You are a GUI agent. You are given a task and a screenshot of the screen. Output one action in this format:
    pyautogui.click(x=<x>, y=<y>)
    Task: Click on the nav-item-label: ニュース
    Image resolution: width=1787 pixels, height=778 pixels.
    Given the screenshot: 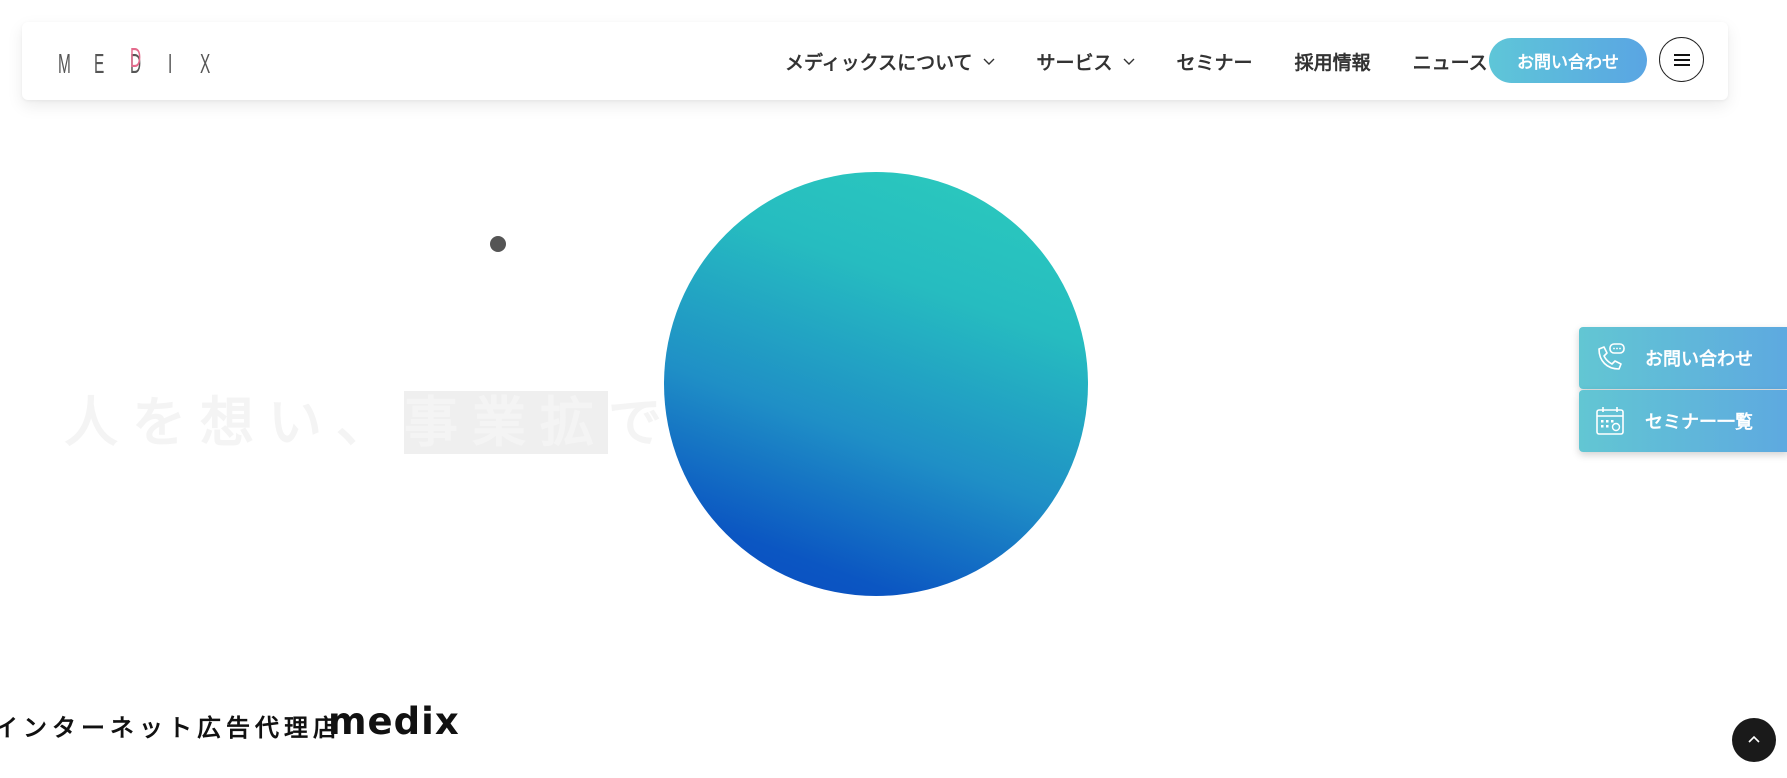 What is the action you would take?
    pyautogui.click(x=1450, y=62)
    